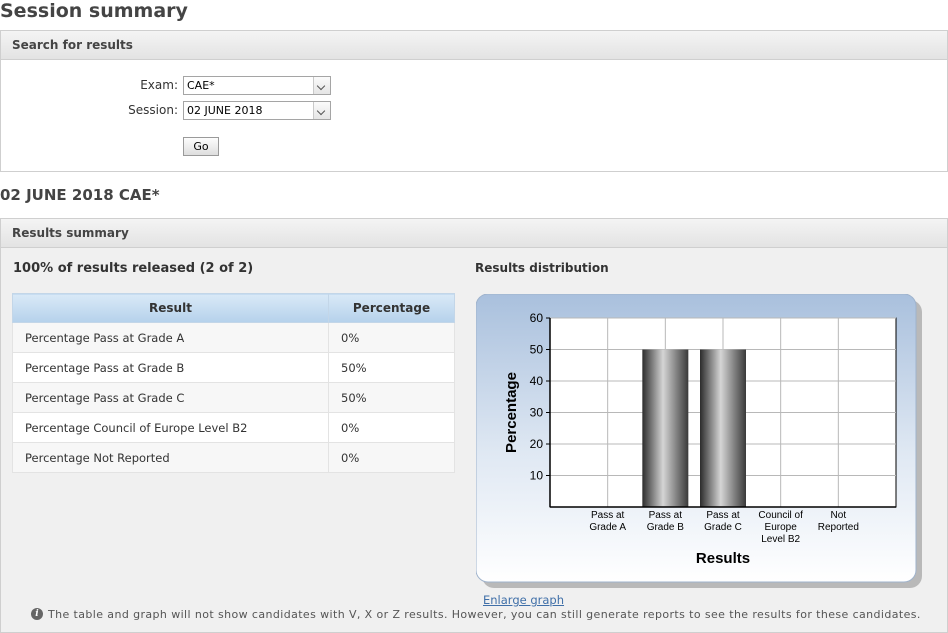 The image size is (948, 633). What do you see at coordinates (607, 527) in the screenshot?
I see `x-tick-label: Grade A` at bounding box center [607, 527].